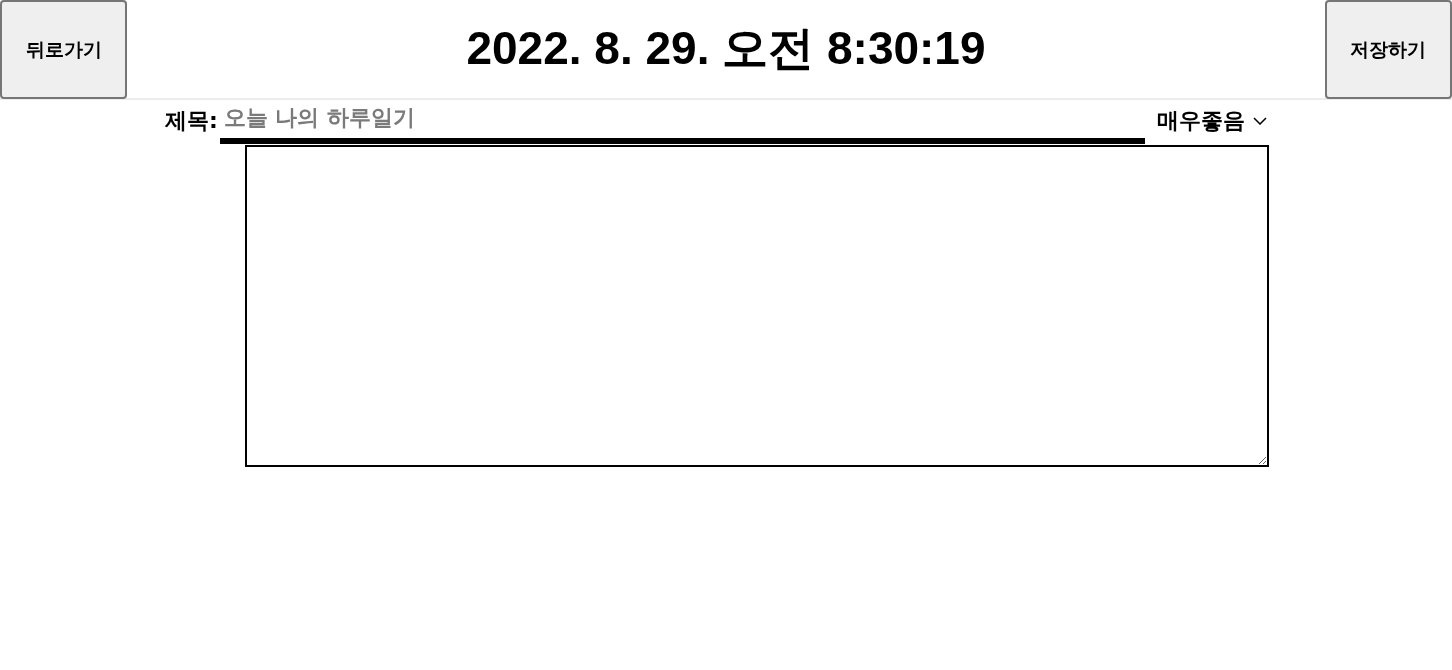  What do you see at coordinates (63, 49) in the screenshot?
I see `back-button: 뒤로가기` at bounding box center [63, 49].